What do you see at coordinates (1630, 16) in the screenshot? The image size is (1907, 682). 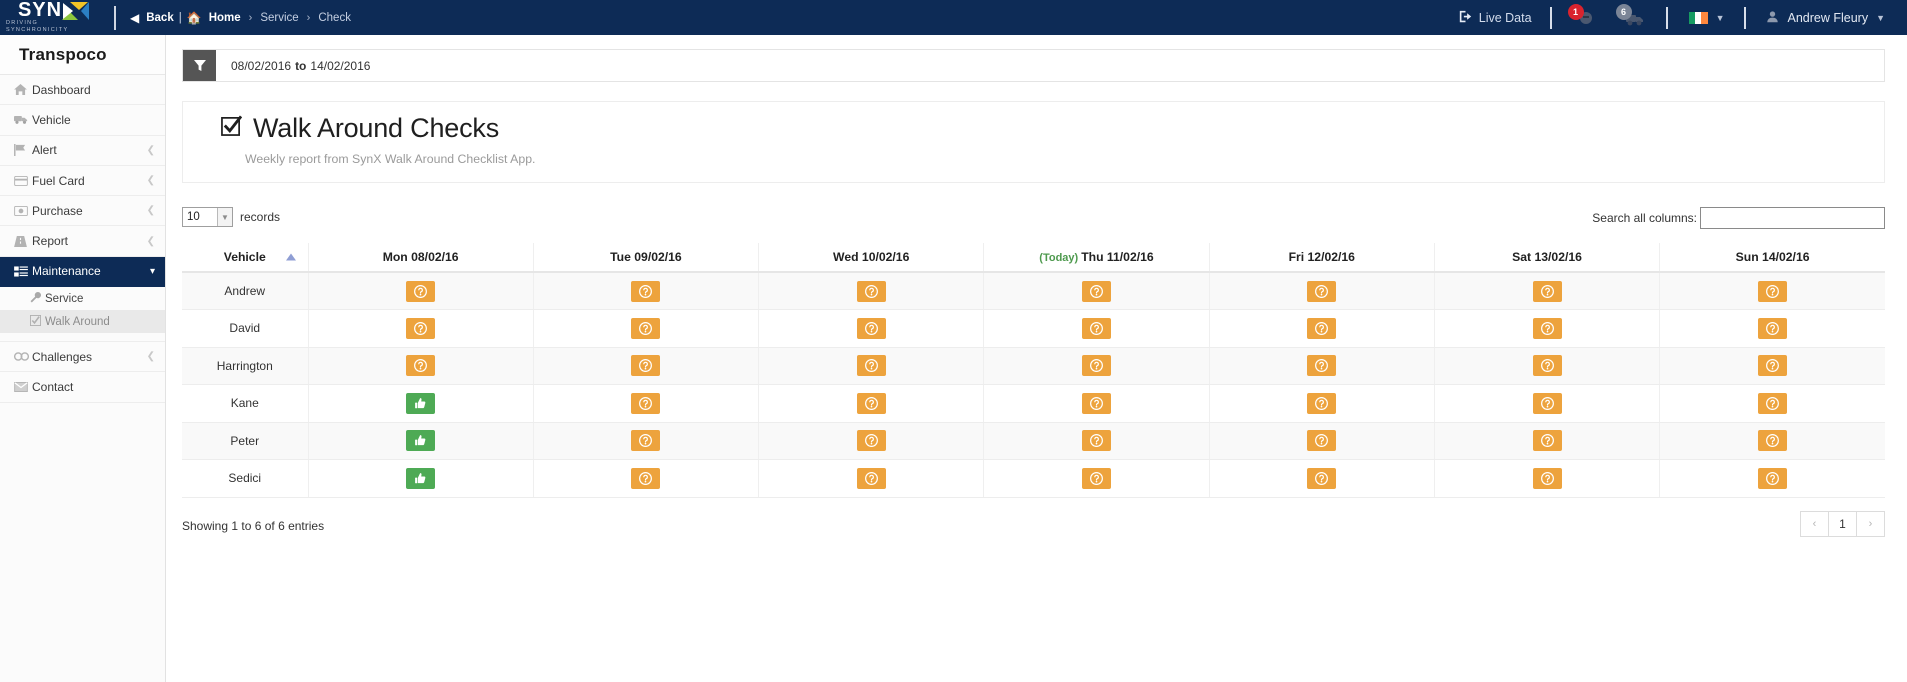 I see `vehicle-notification: 6` at bounding box center [1630, 16].